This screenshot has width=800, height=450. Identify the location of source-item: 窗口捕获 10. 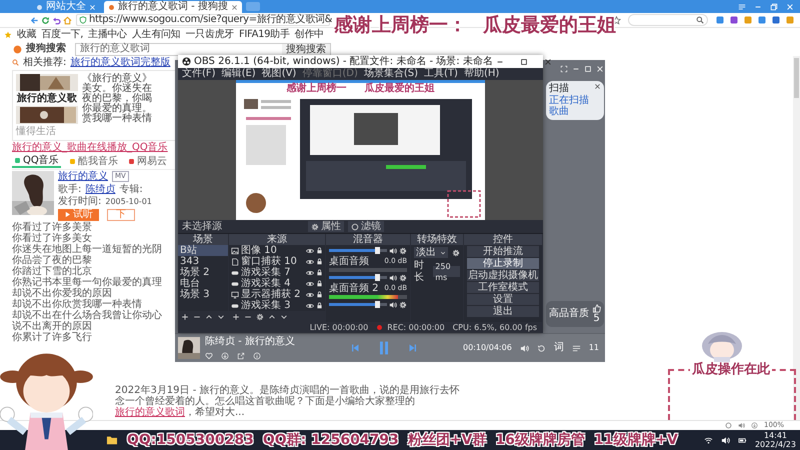
(277, 261).